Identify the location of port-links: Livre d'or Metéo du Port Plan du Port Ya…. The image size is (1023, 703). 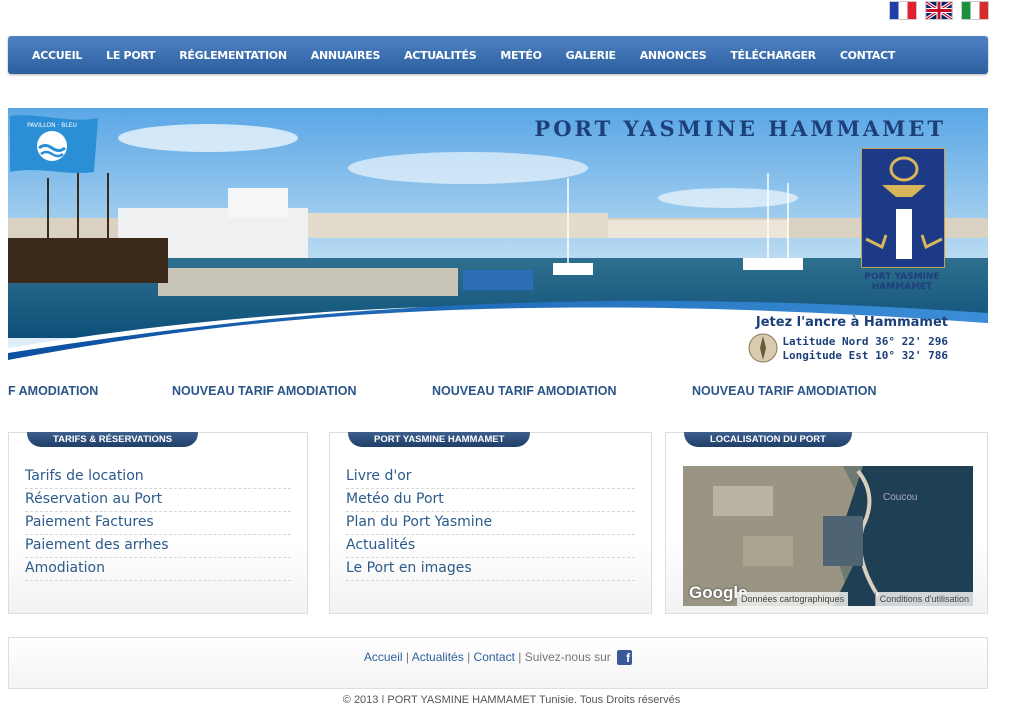
(490, 523).